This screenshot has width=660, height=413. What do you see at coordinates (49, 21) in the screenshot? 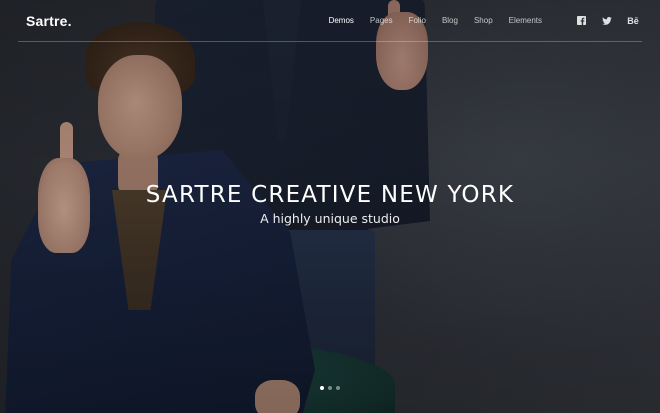
I see `site-logo: Sartre.` at bounding box center [49, 21].